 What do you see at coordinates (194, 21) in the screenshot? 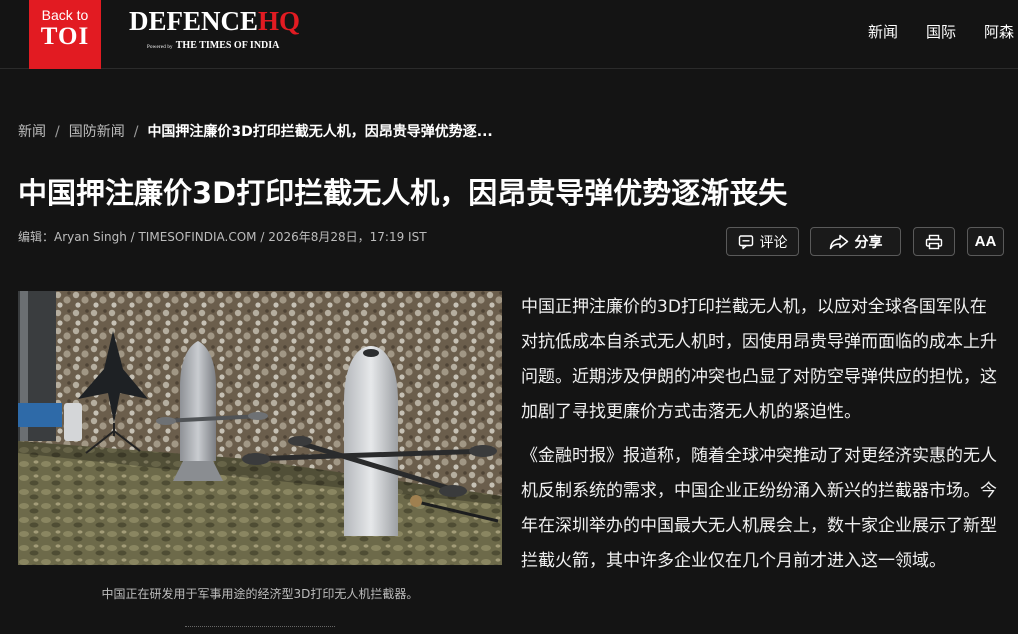
I see `brand-main: DEFENCE` at bounding box center [194, 21].